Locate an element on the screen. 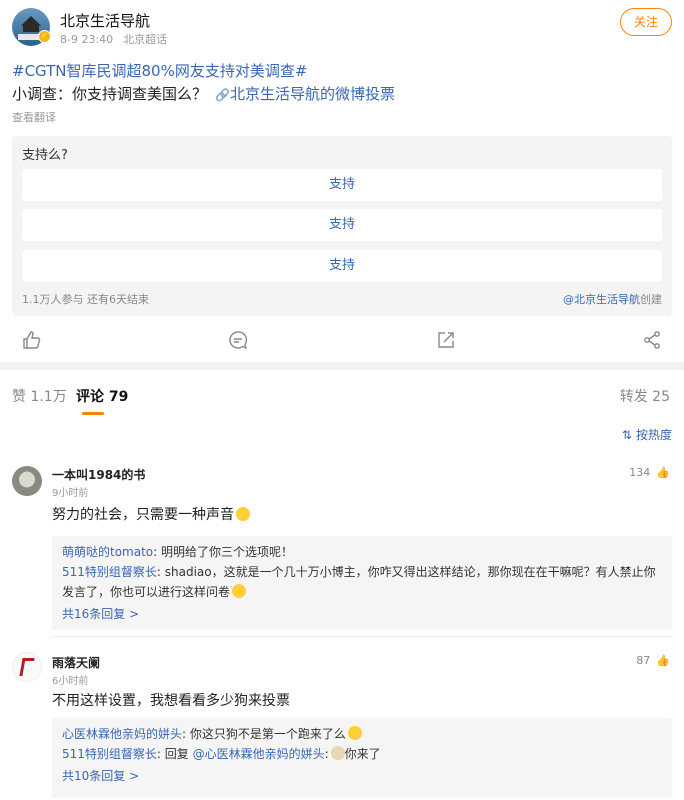 The width and height of the screenshot is (684, 800). comment-text: 不用这样设置，我想看看多少狗来投票 is located at coordinates (171, 701).